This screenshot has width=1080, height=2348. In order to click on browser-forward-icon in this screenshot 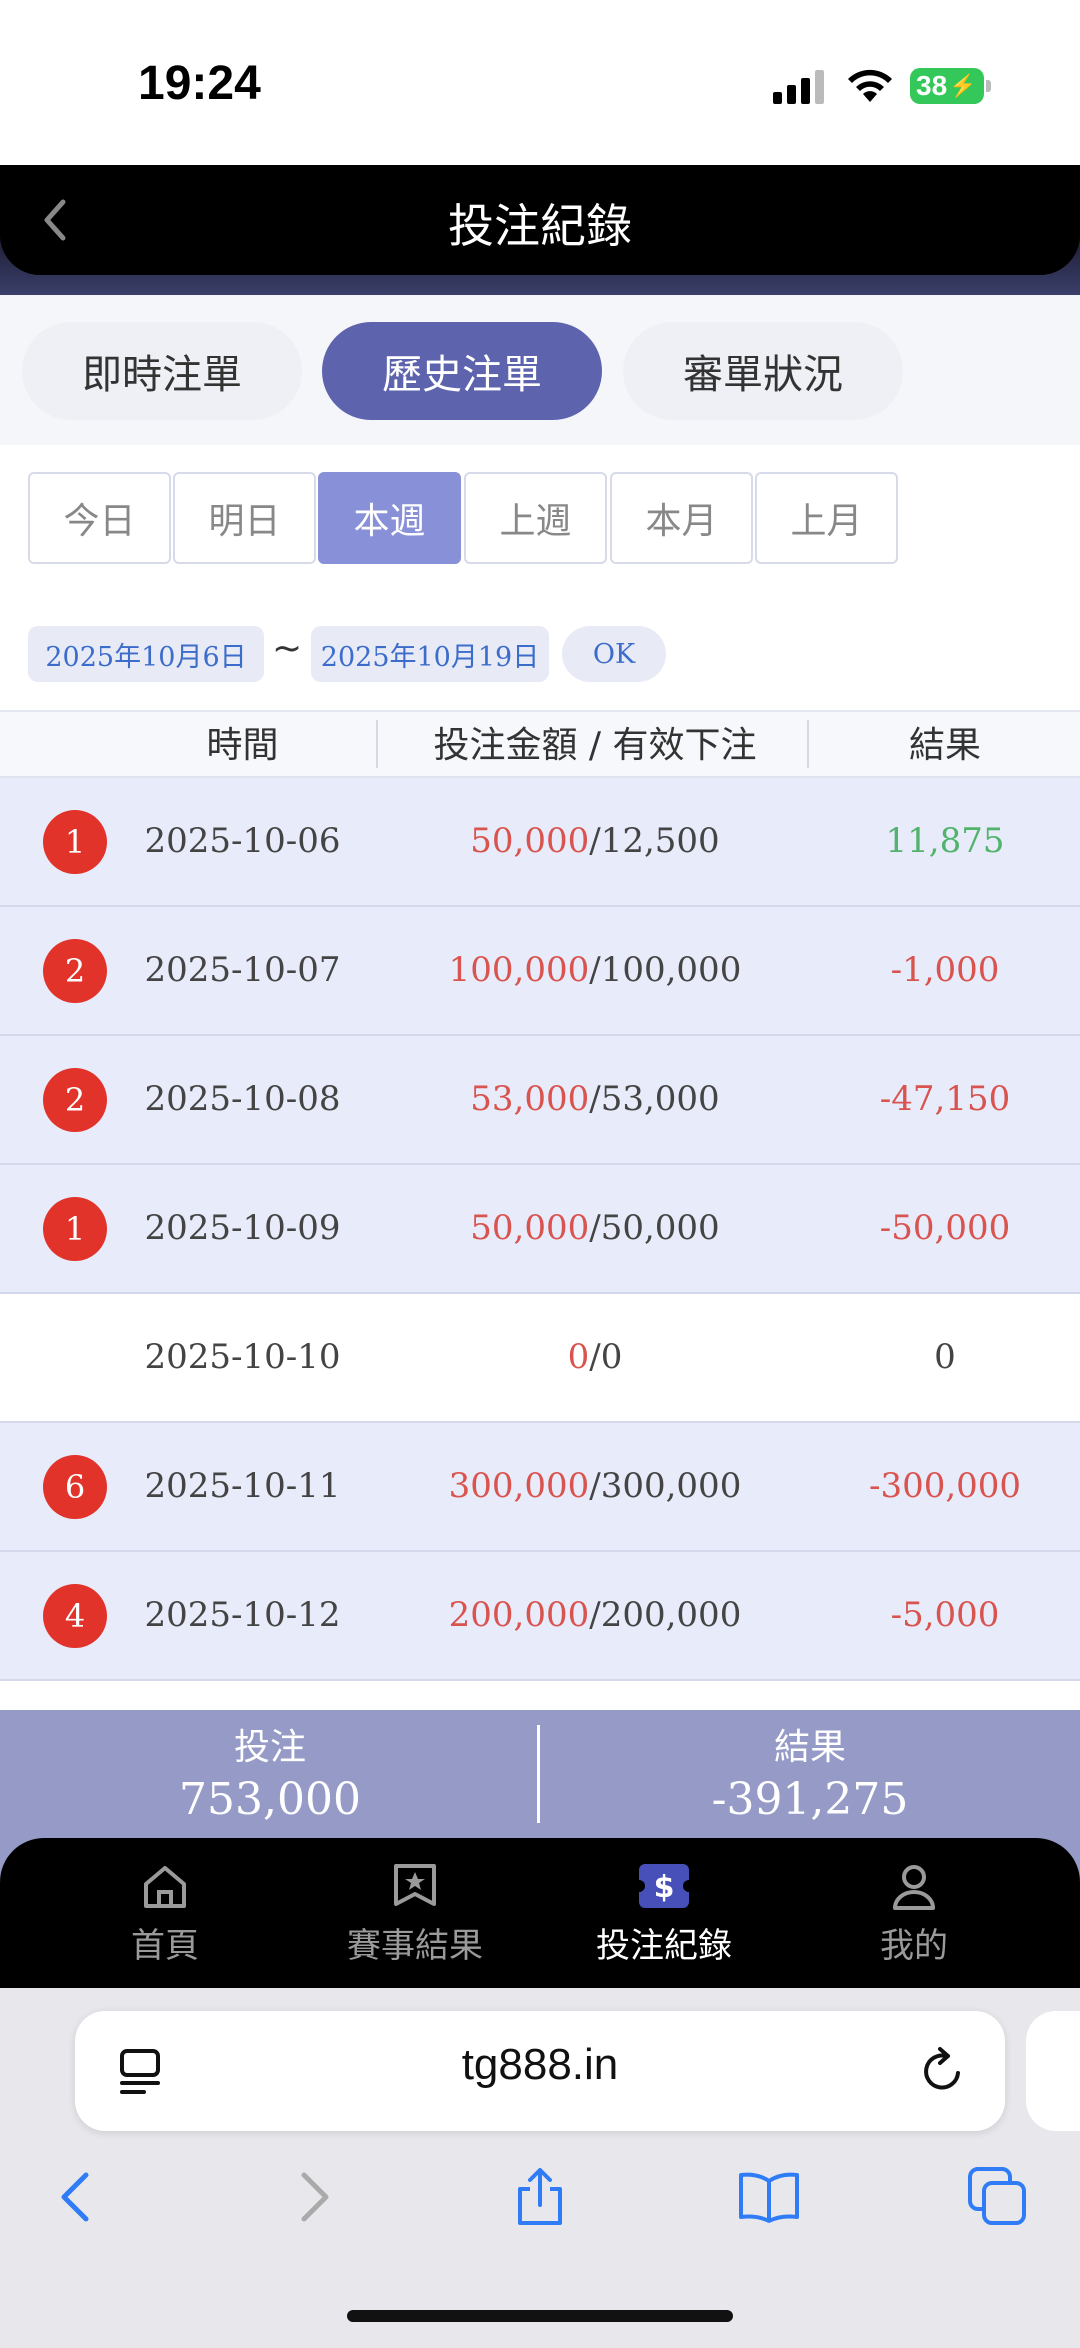, I will do `click(312, 2197)`.